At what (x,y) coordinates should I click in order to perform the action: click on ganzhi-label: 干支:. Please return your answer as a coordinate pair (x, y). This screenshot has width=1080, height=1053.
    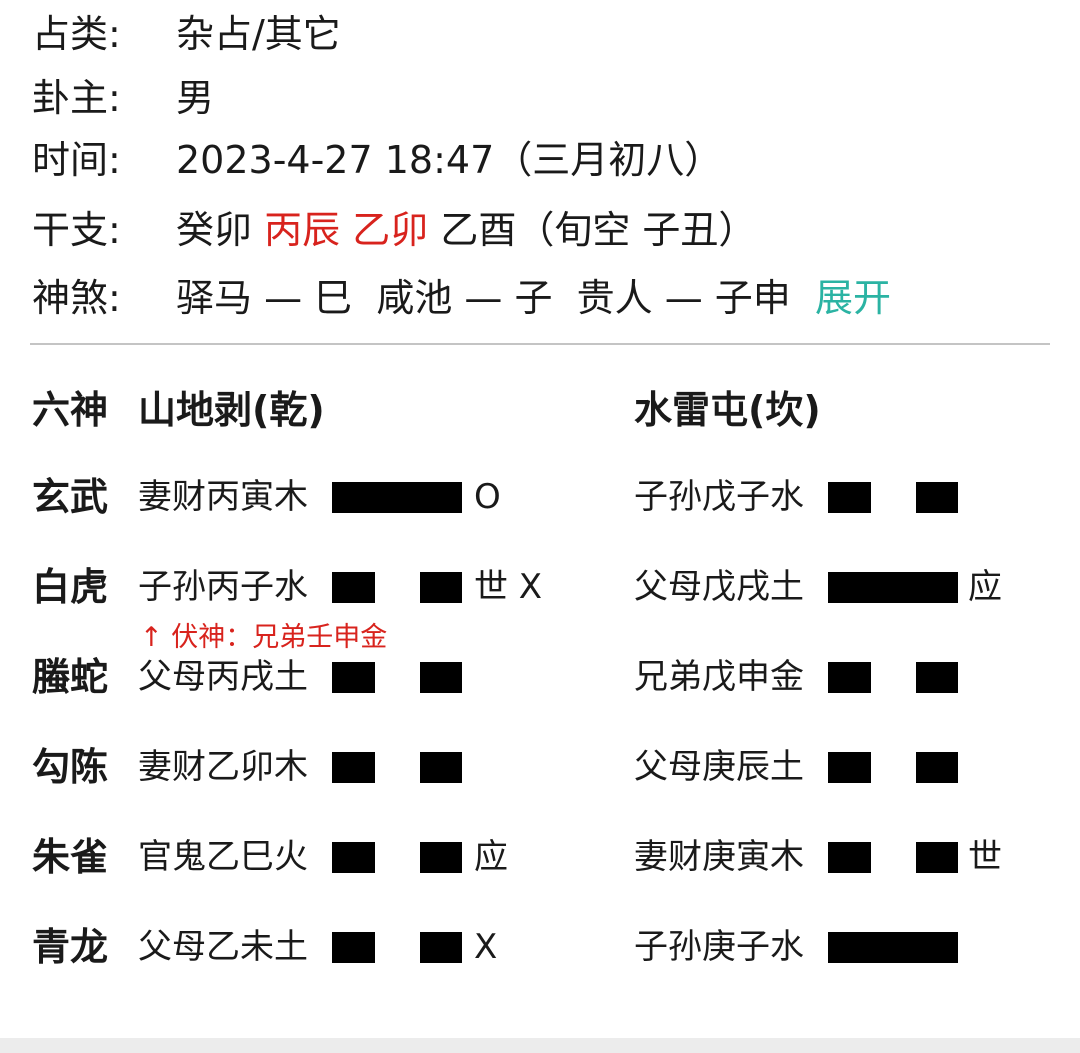
    Looking at the image, I should click on (76, 230).